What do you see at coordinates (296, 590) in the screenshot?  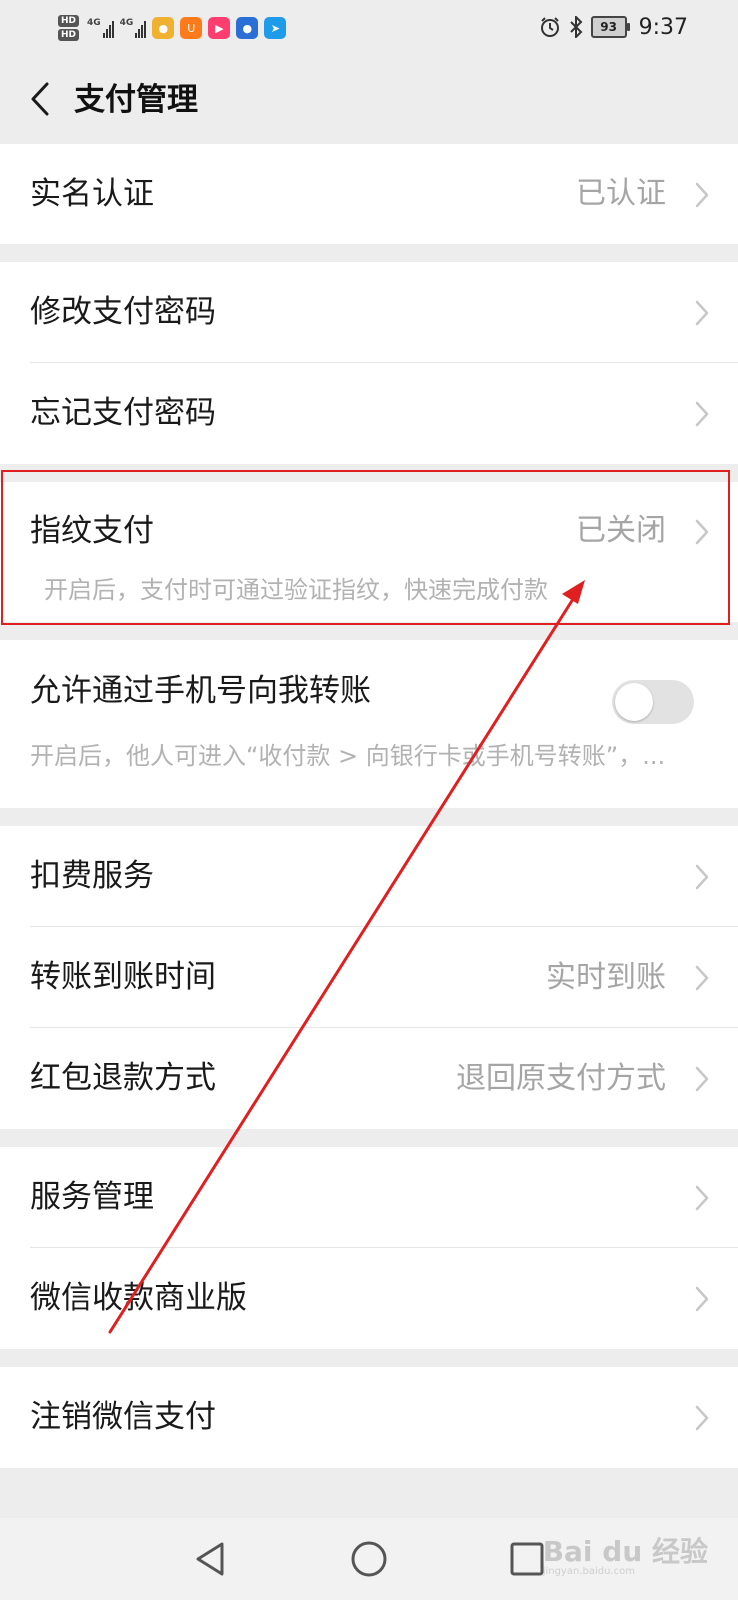 I see `fingerprint-description: 开启后，支付时可通过验证指纹，快速完成付款` at bounding box center [296, 590].